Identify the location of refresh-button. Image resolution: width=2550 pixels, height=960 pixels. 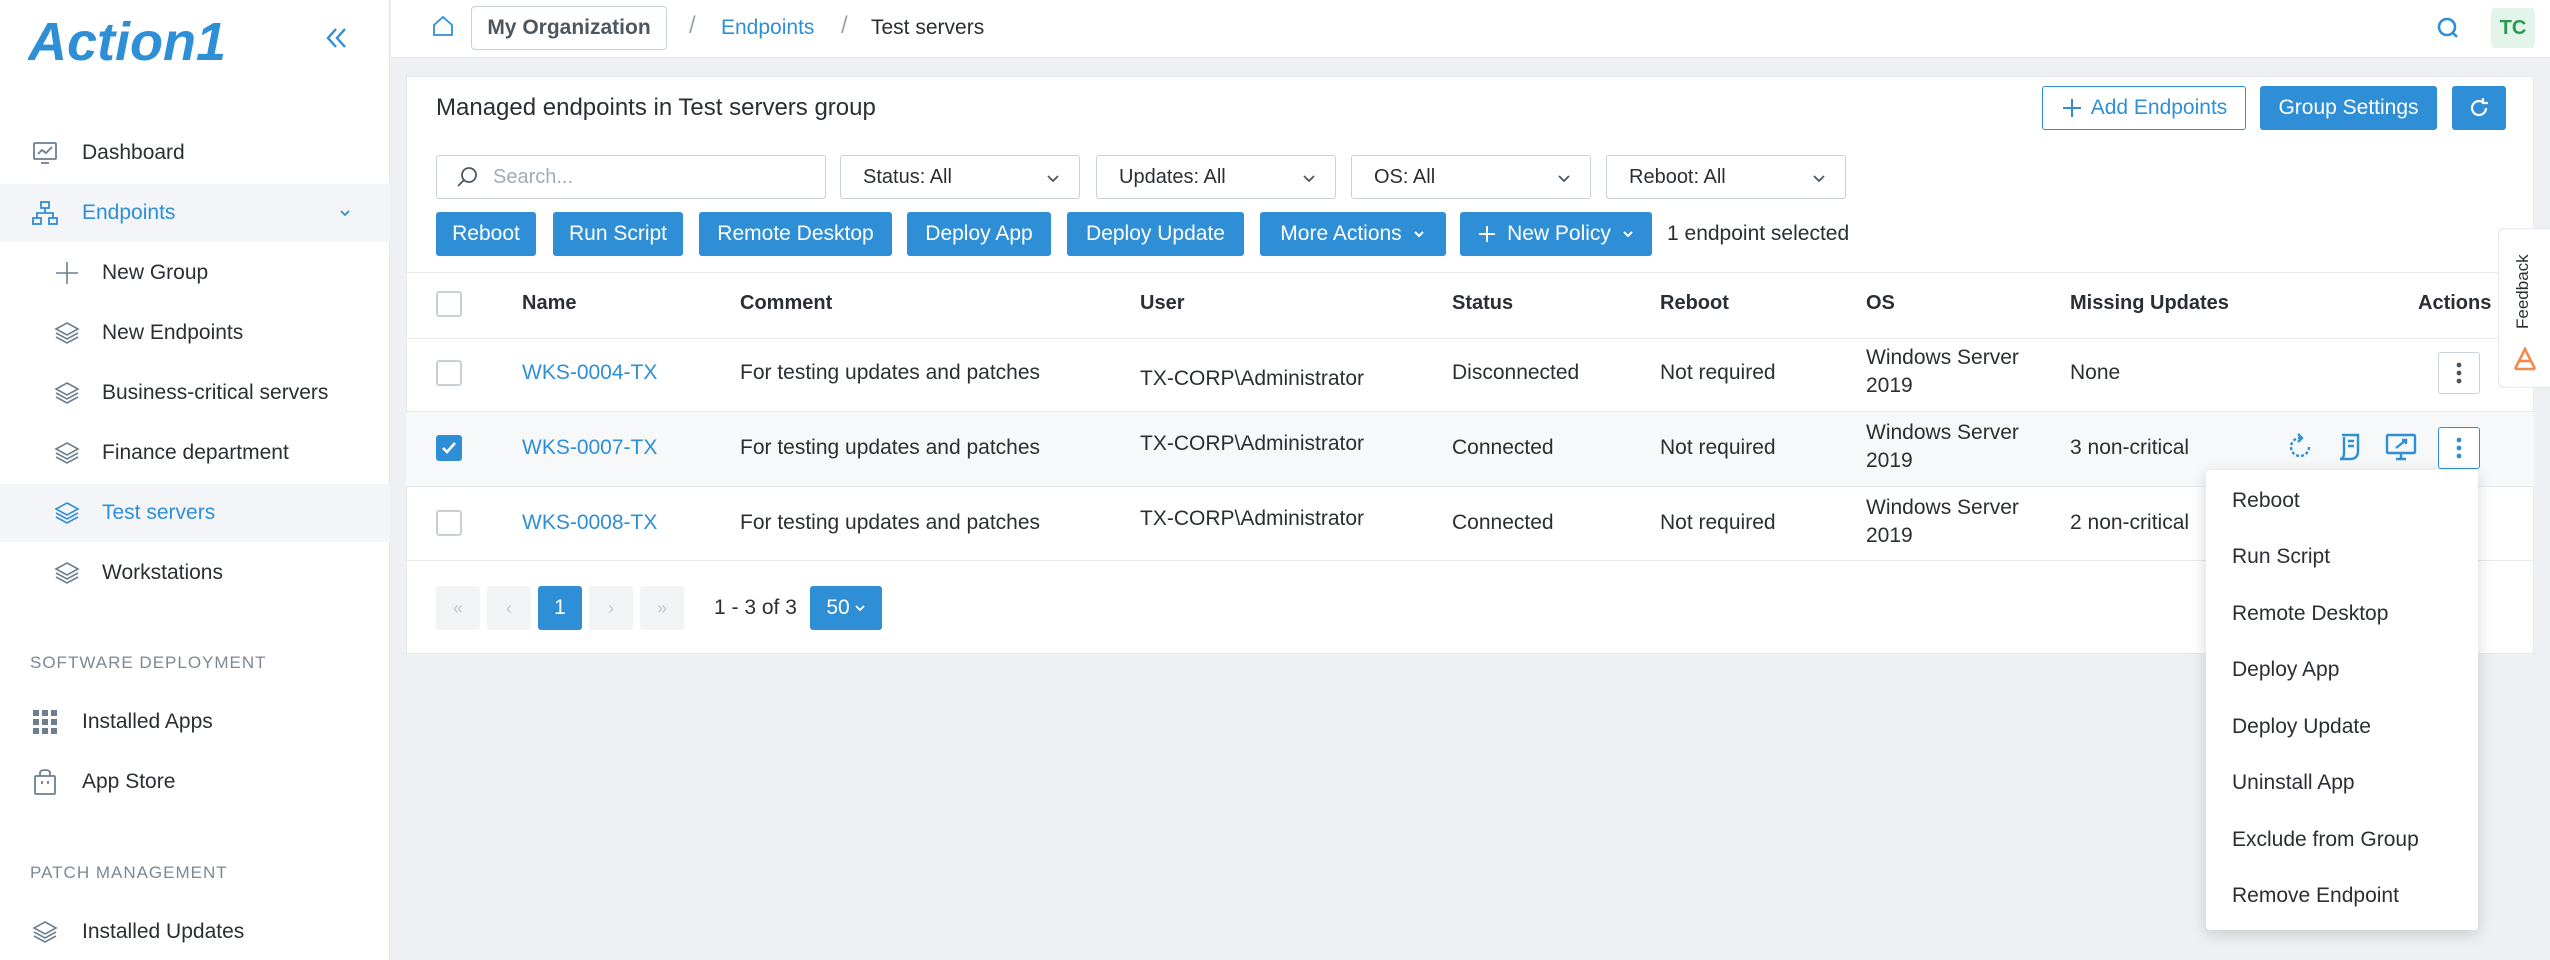
(2479, 108).